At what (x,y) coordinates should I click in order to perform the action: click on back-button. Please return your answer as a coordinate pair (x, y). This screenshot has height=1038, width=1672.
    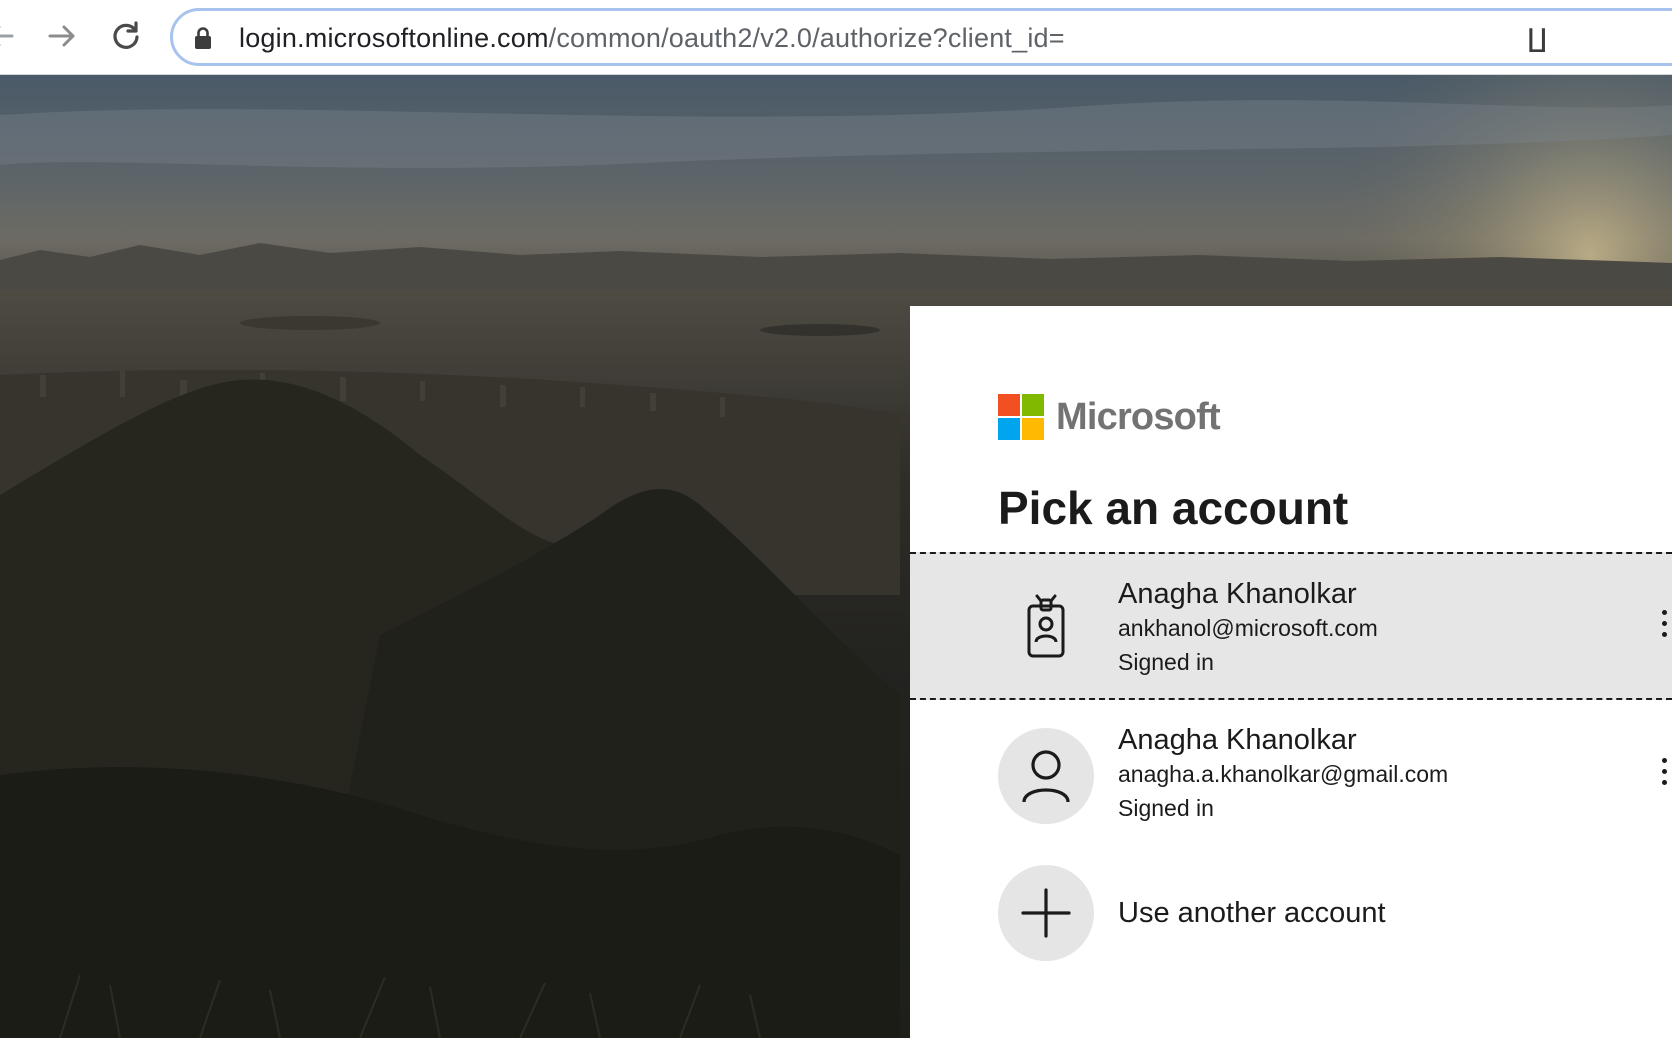
    Looking at the image, I should click on (11, 36).